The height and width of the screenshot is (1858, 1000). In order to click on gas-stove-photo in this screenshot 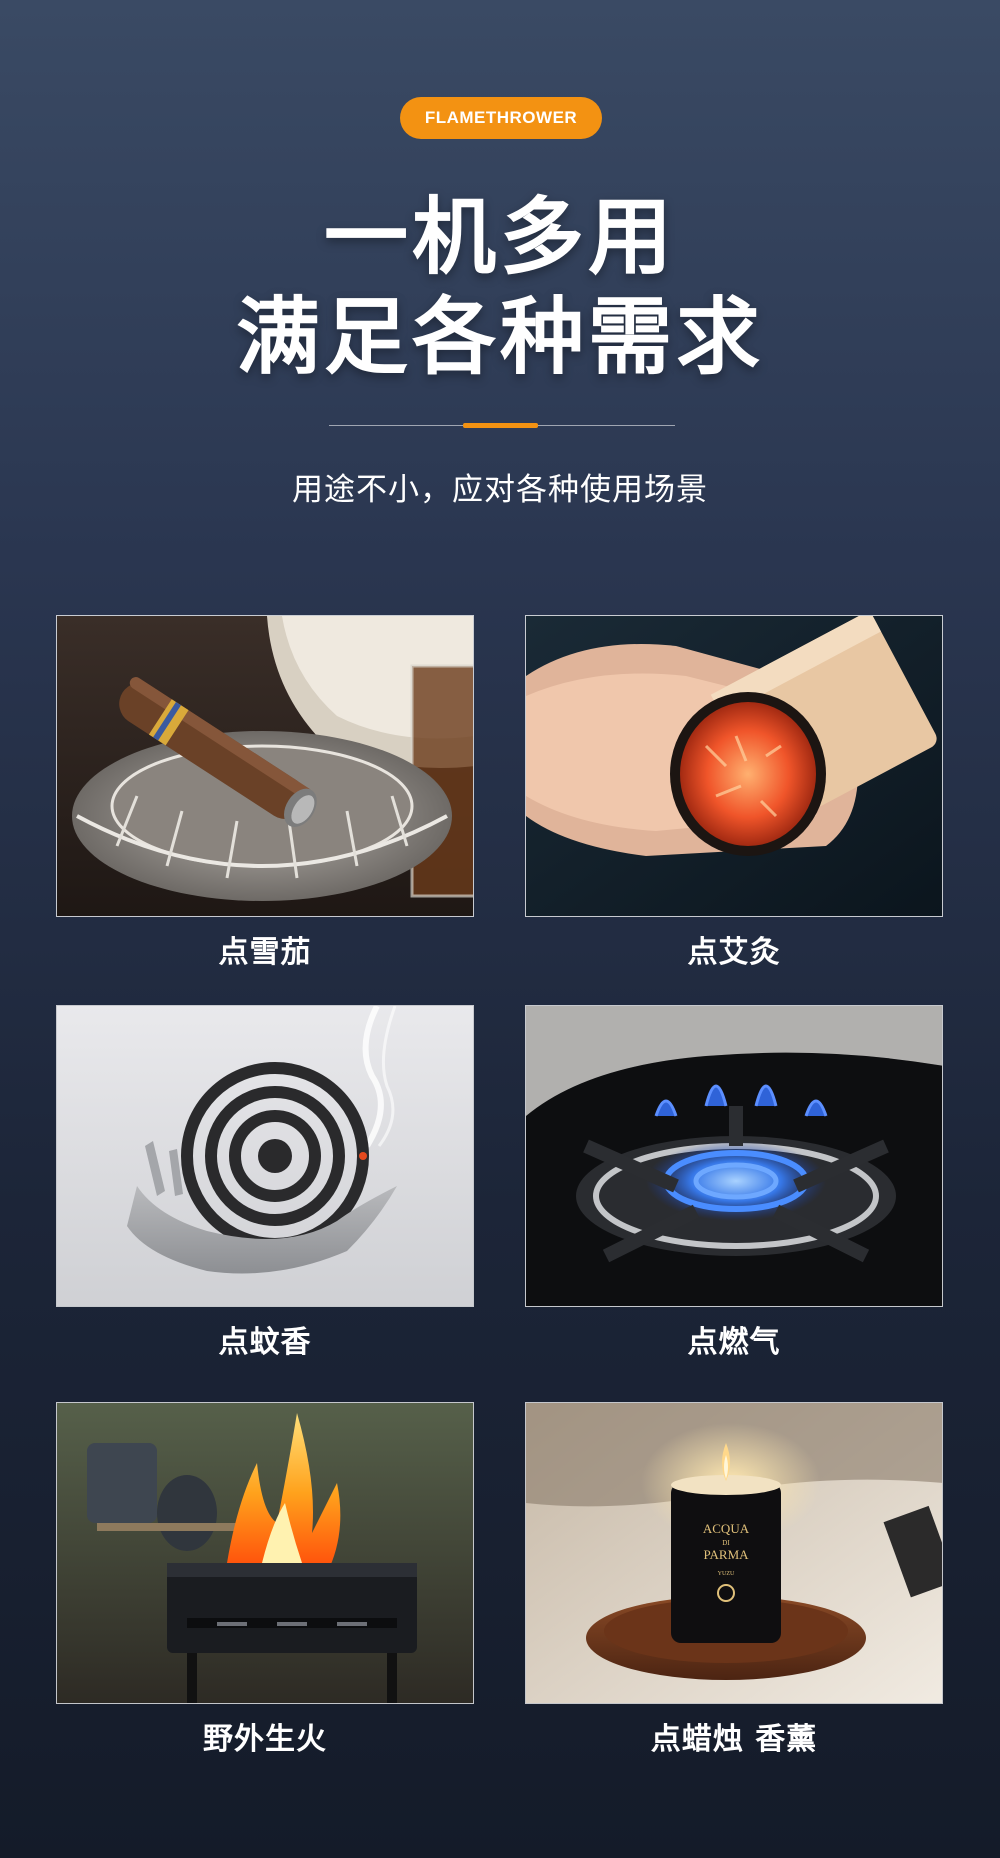, I will do `click(734, 1156)`.